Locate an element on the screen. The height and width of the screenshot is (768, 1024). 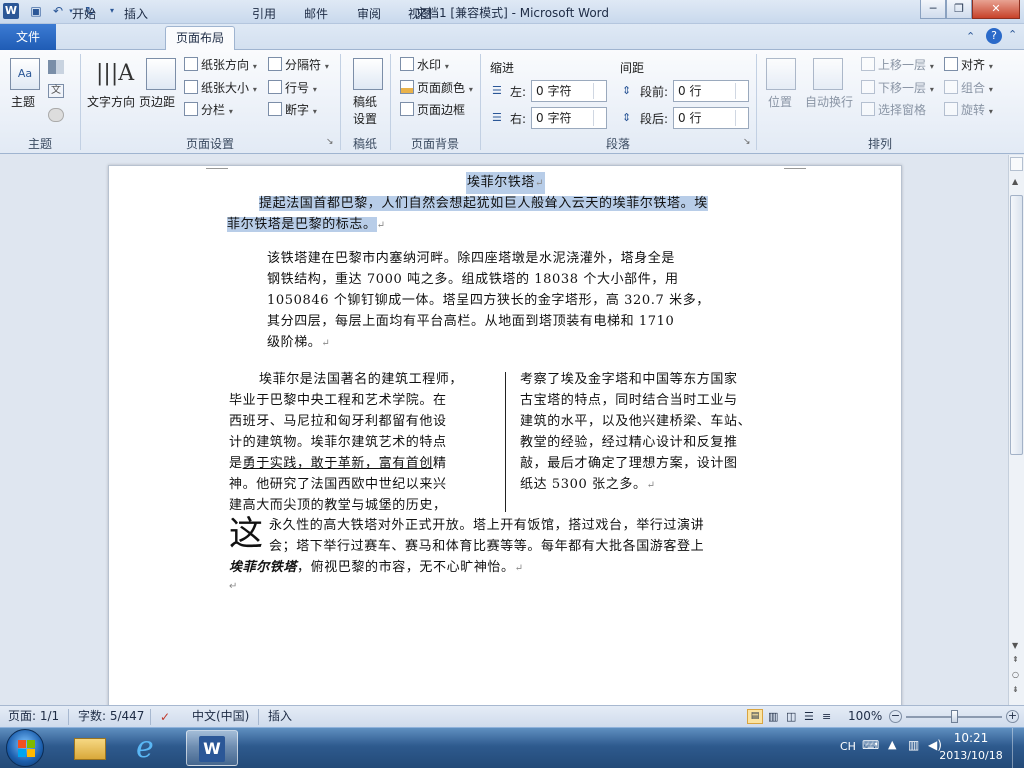
tab-review: 审阅 is located at coordinates (369, 14).